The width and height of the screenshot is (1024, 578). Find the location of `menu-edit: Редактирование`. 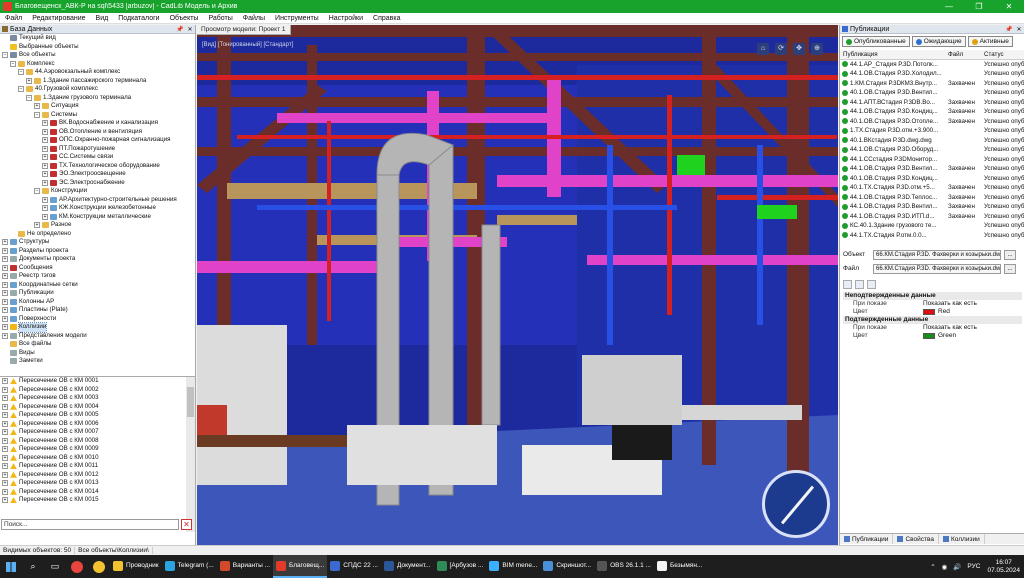

menu-edit: Редактирование is located at coordinates (58, 18).